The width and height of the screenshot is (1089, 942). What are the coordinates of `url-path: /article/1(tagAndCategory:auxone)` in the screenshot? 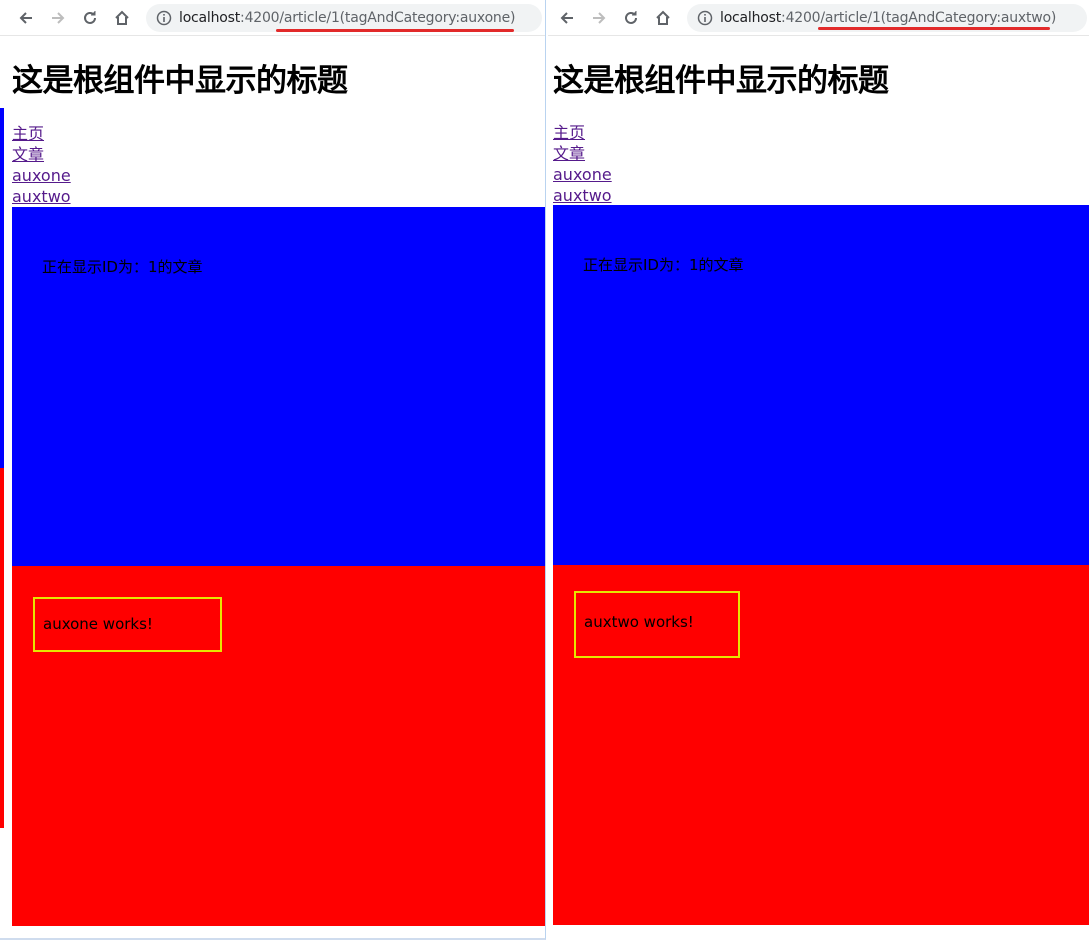 It's located at (397, 18).